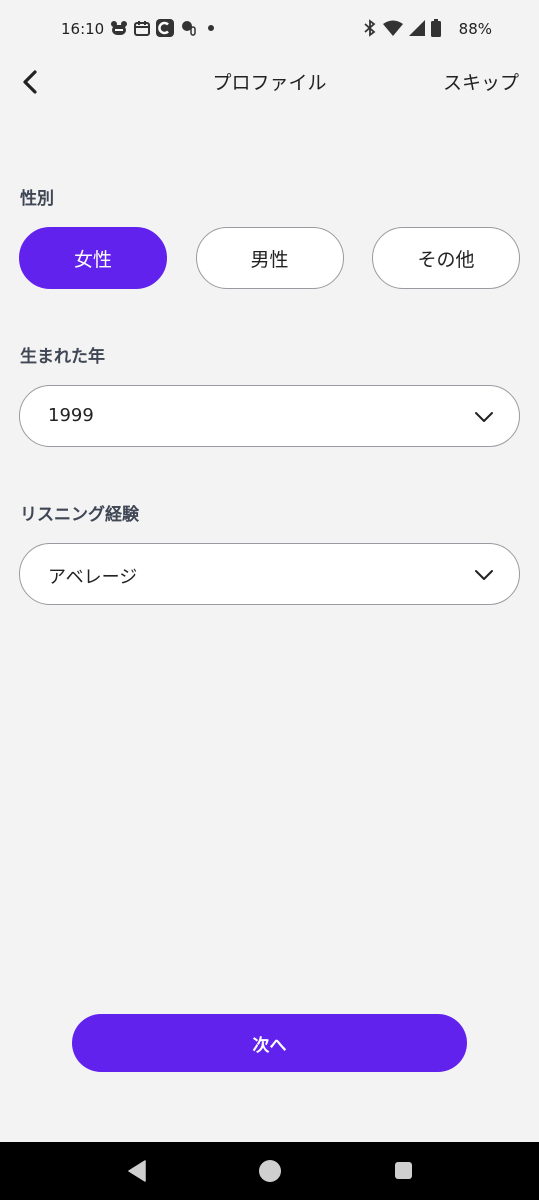 The height and width of the screenshot is (1200, 539). I want to click on gender-option-female: 女性, so click(93, 258).